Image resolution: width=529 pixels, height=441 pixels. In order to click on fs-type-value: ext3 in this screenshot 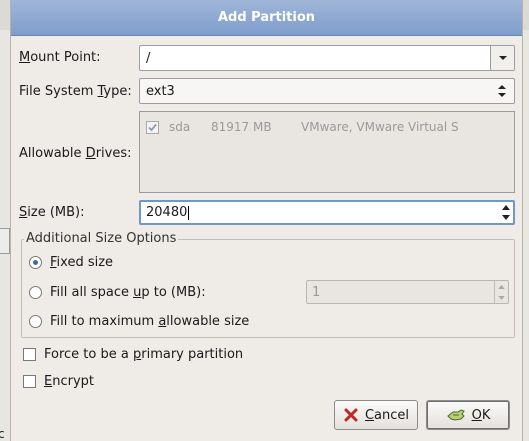, I will do `click(160, 91)`.